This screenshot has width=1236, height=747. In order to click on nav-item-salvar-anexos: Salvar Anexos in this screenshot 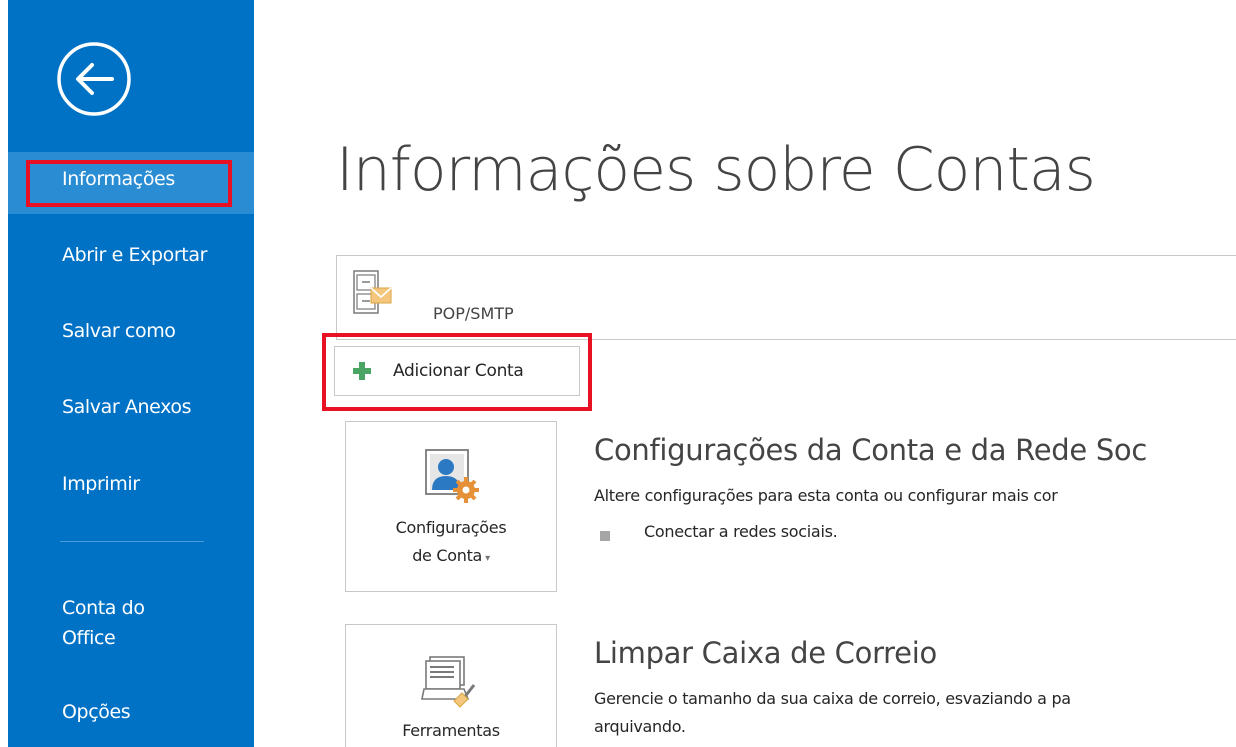, I will do `click(131, 407)`.